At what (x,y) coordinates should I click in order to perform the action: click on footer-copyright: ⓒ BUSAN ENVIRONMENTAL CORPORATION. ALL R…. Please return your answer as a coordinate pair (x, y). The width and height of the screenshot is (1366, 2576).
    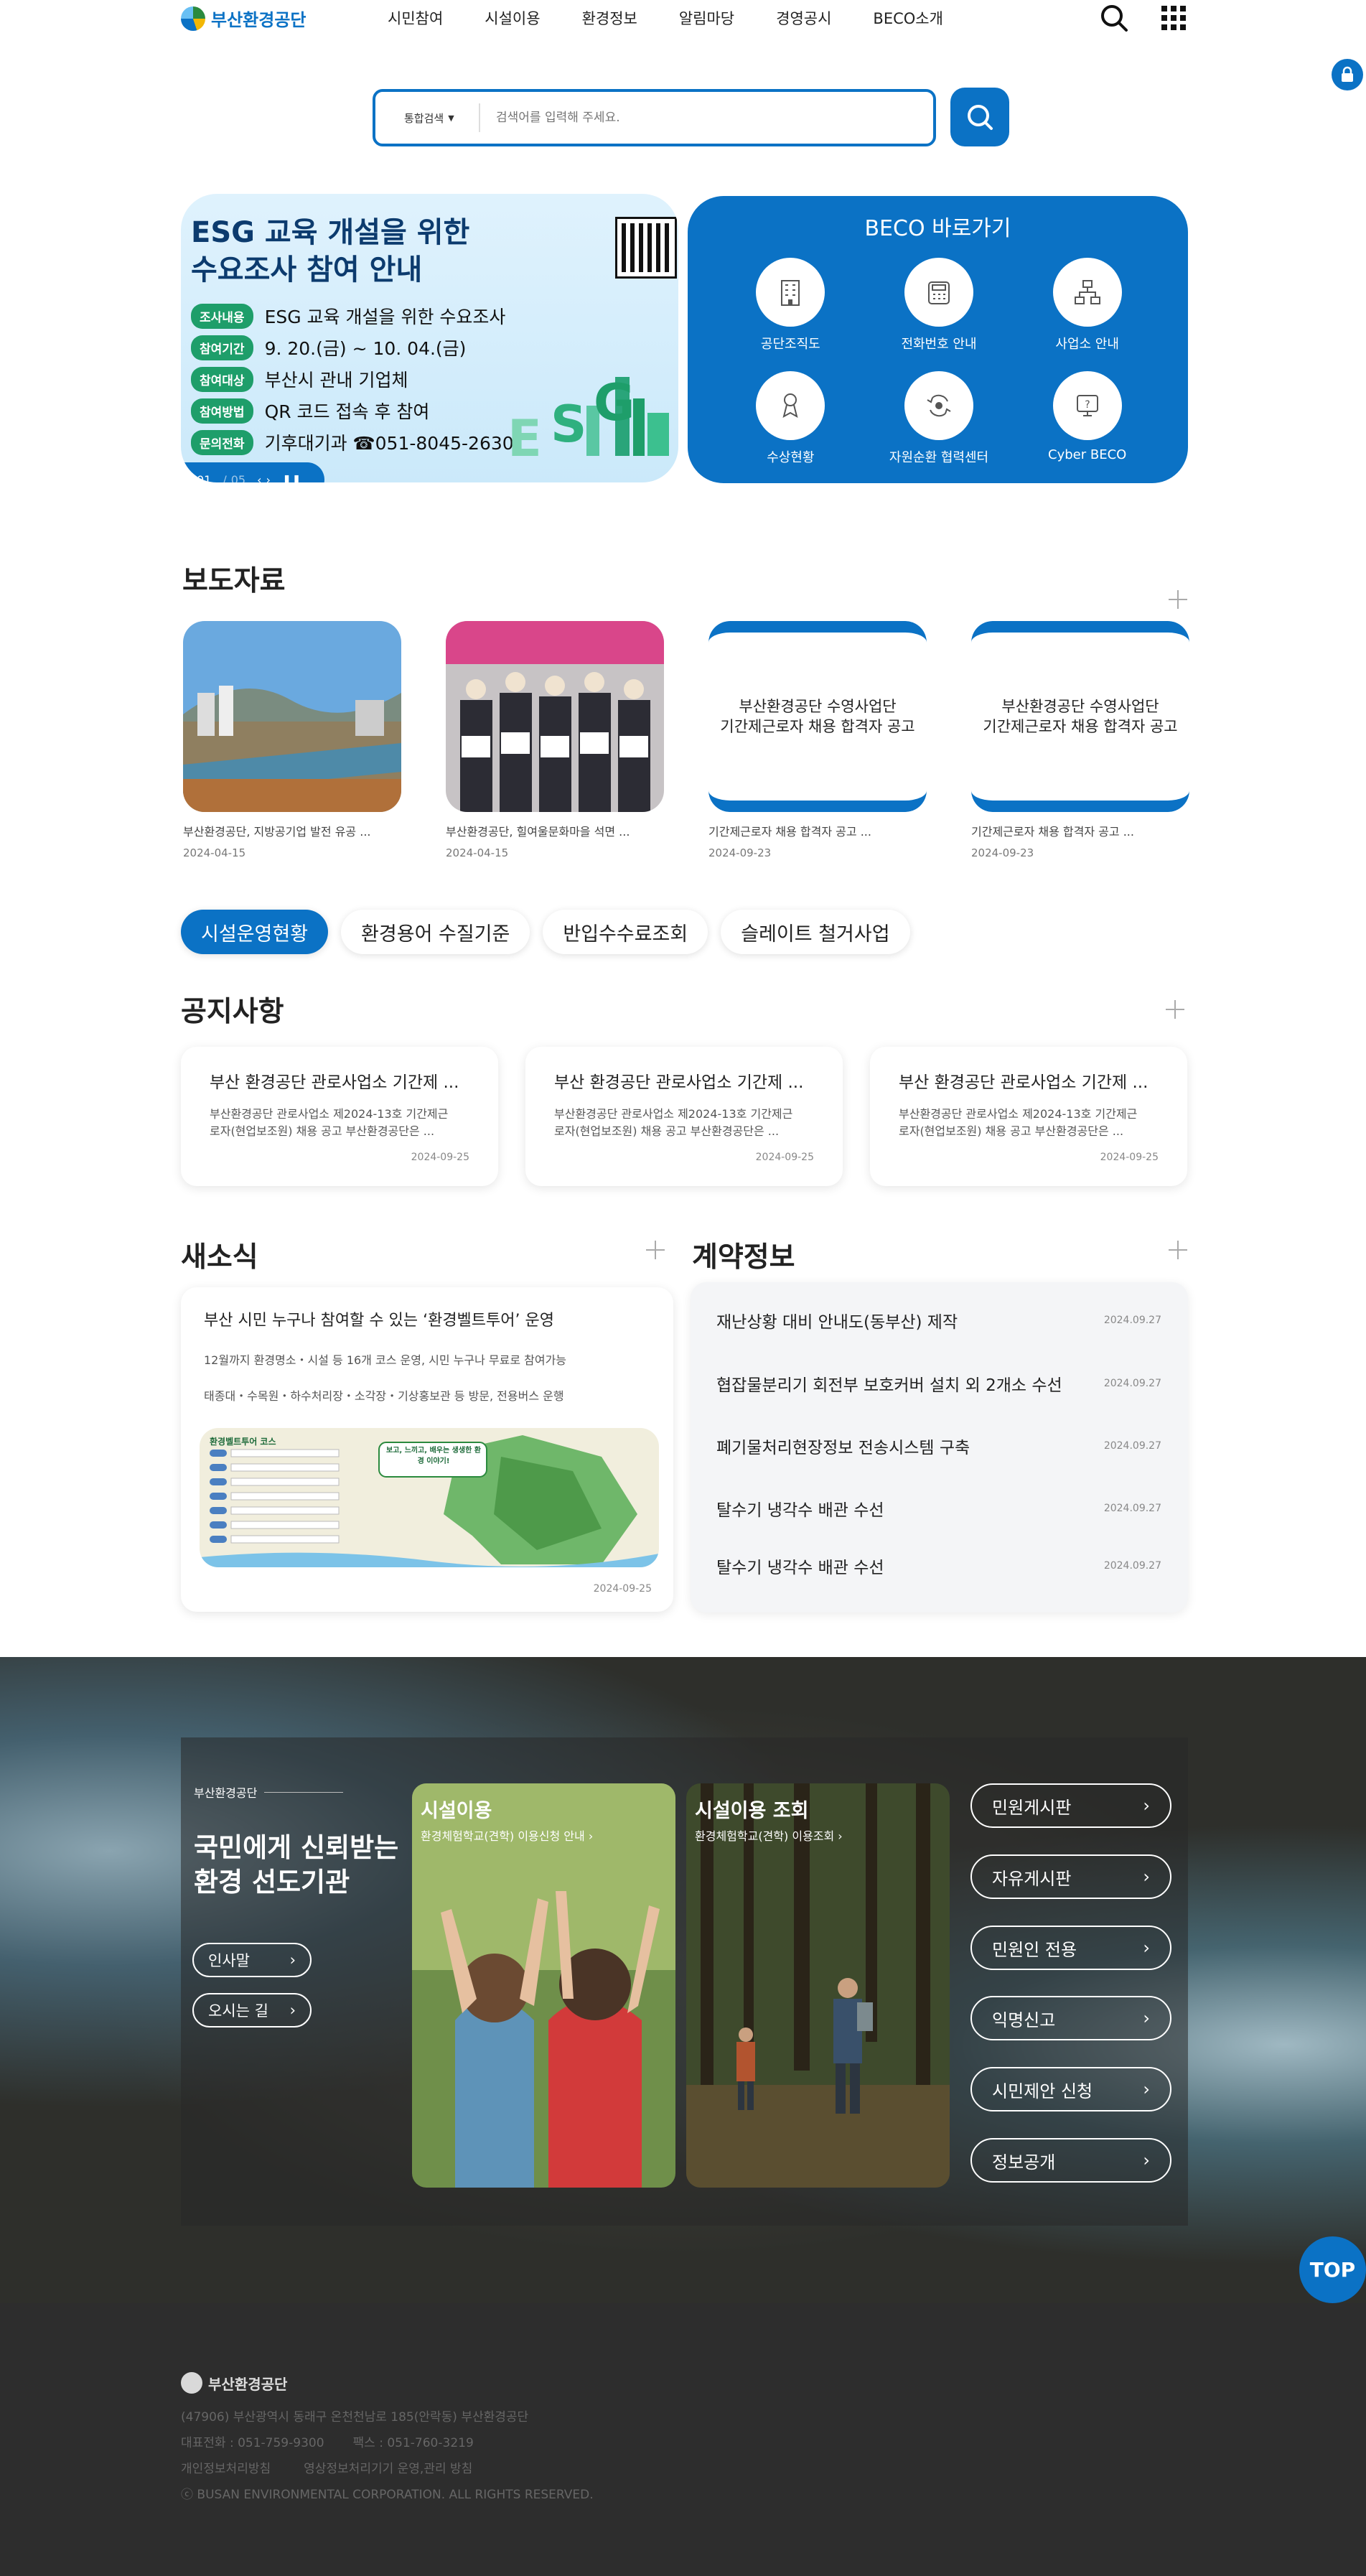
    Looking at the image, I should click on (388, 2495).